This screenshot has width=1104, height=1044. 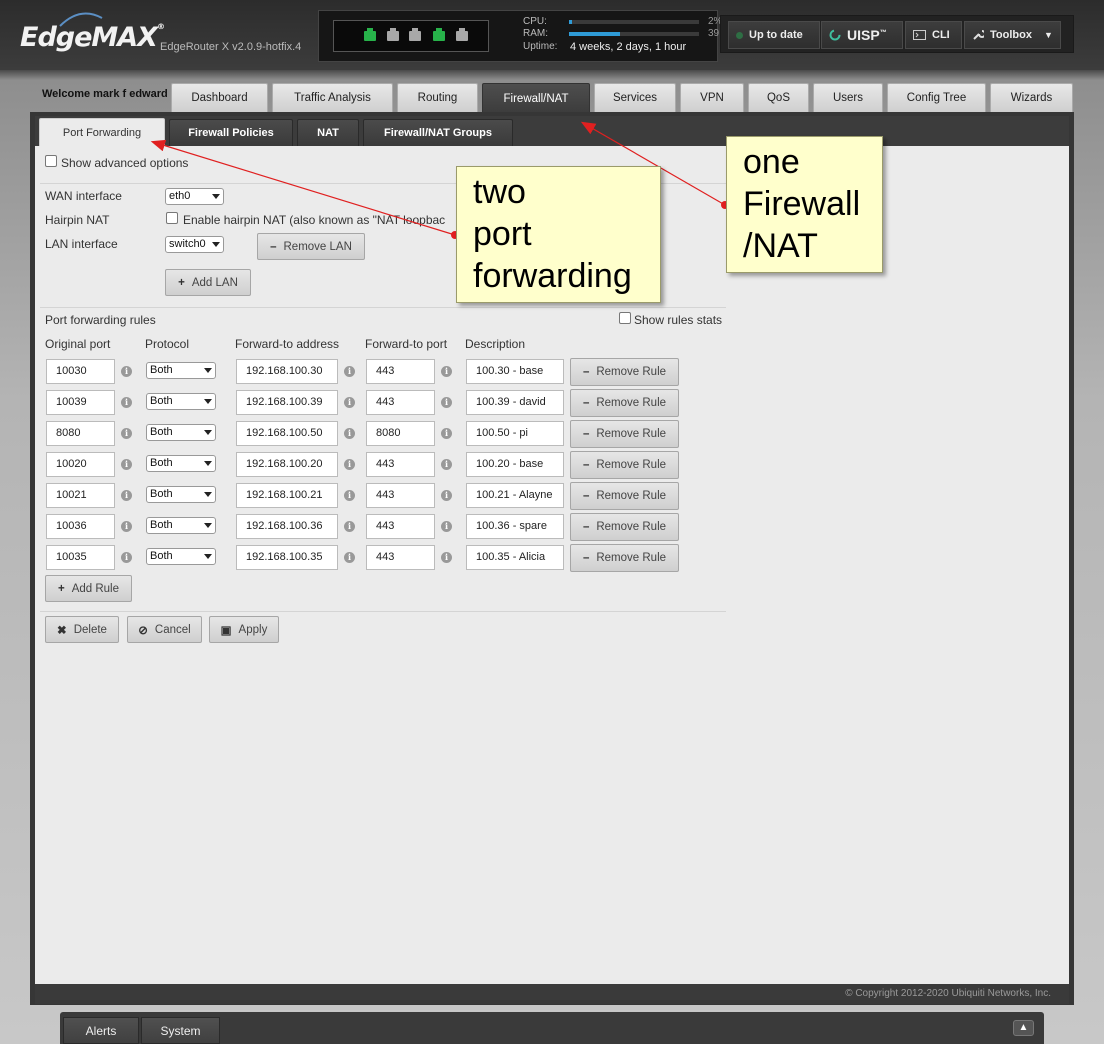 I want to click on annotation-arrows, so click(x=439, y=180).